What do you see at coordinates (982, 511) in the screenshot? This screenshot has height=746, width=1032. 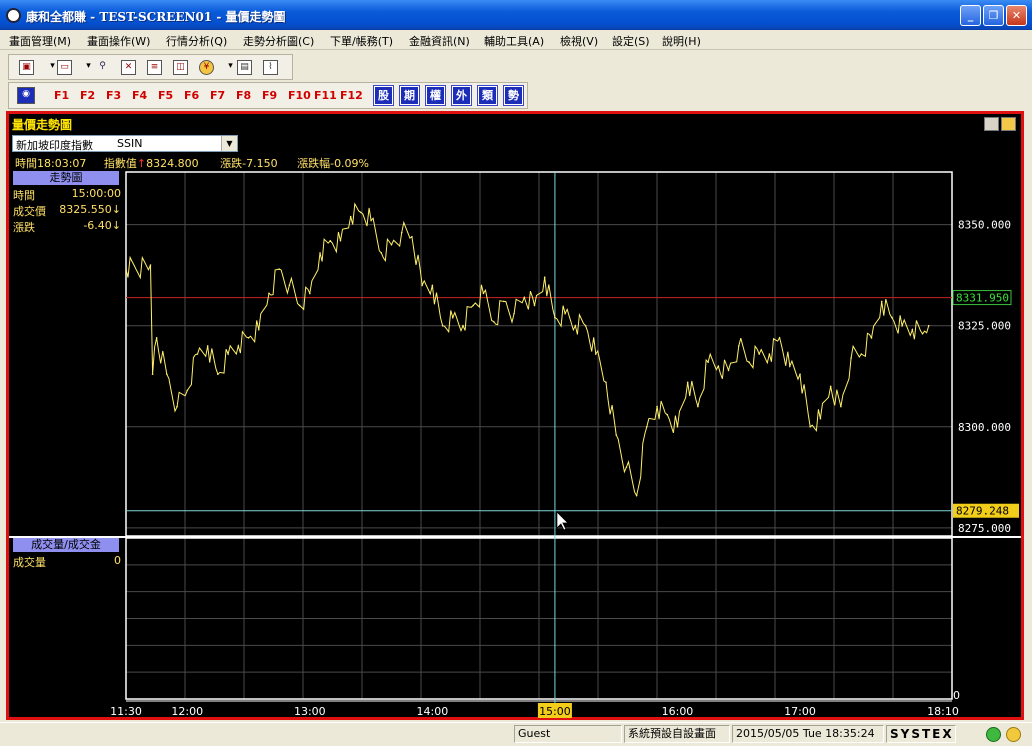 I see `cursor-label: 8279.248` at bounding box center [982, 511].